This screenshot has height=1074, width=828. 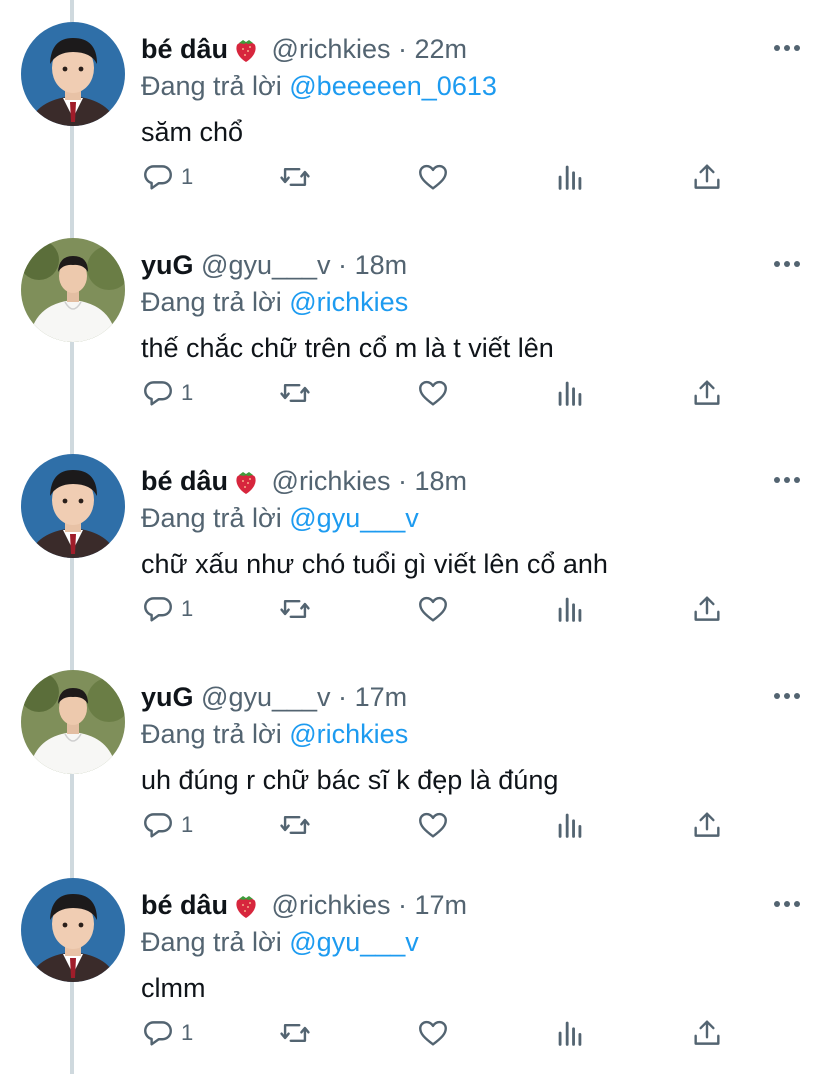 I want to click on tweet-text: clmm, so click(x=173, y=988).